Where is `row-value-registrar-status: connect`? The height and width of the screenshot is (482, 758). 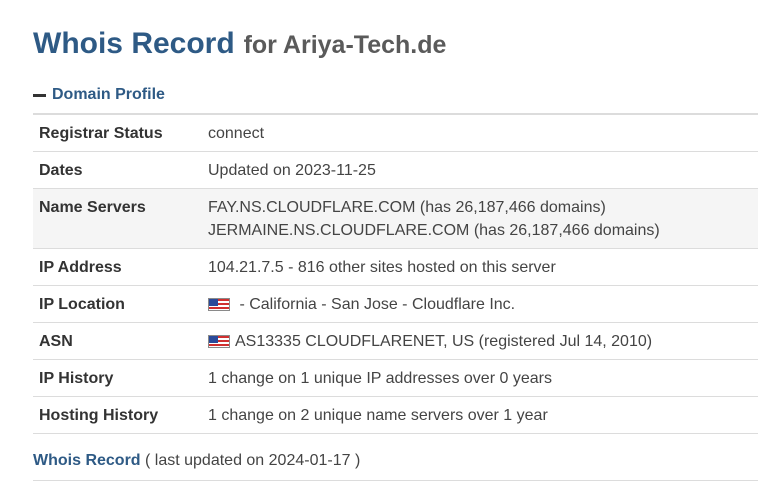 row-value-registrar-status: connect is located at coordinates (480, 133).